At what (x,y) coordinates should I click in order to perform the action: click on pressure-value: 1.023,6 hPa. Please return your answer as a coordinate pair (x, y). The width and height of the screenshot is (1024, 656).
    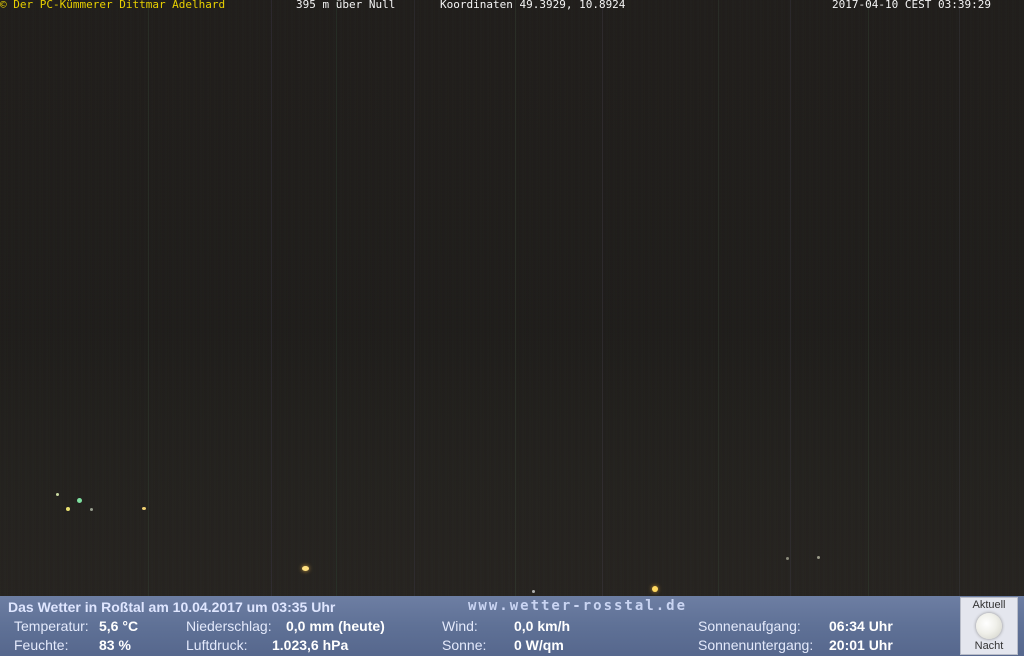
    Looking at the image, I should click on (310, 645).